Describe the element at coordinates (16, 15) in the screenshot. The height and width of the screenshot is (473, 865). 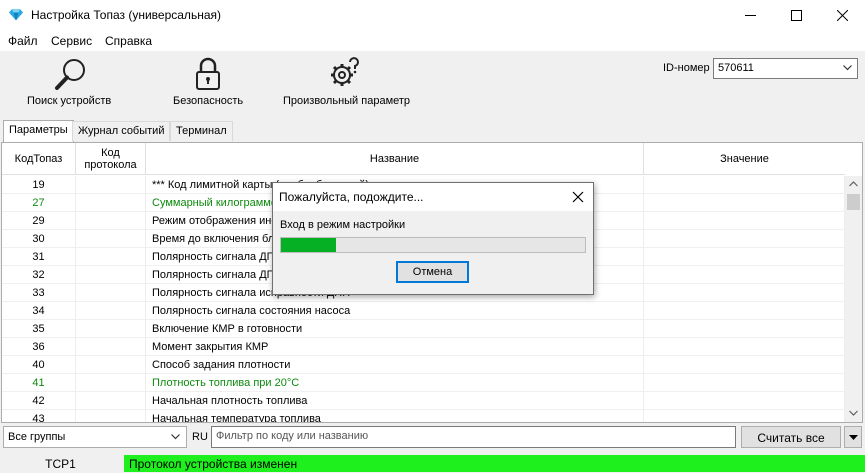
I see `diamond-app-icon` at that location.